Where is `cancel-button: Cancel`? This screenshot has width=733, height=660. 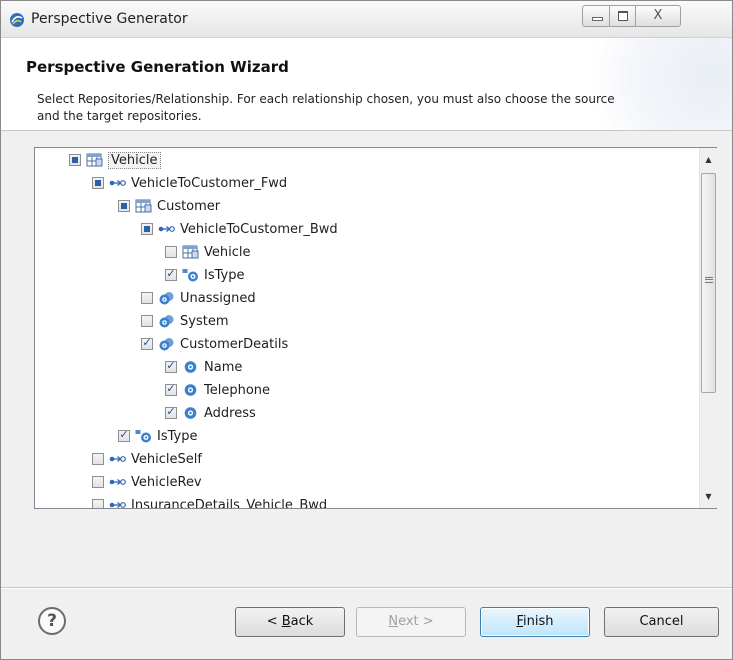
cancel-button: Cancel is located at coordinates (661, 622).